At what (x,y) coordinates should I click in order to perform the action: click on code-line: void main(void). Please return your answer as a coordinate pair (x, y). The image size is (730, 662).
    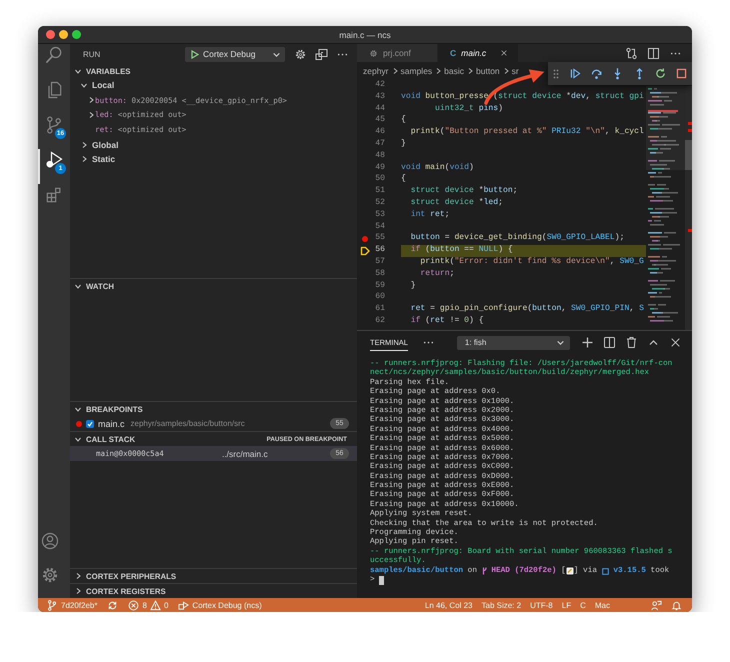
    Looking at the image, I should click on (438, 168).